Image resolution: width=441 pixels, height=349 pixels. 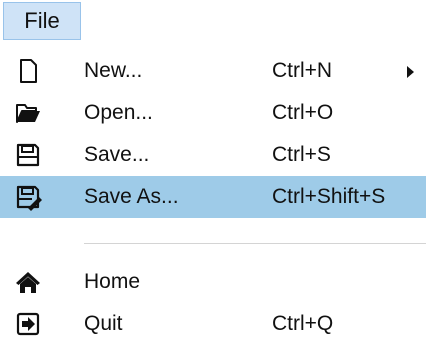 What do you see at coordinates (42, 21) in the screenshot?
I see `file-menu-title: File` at bounding box center [42, 21].